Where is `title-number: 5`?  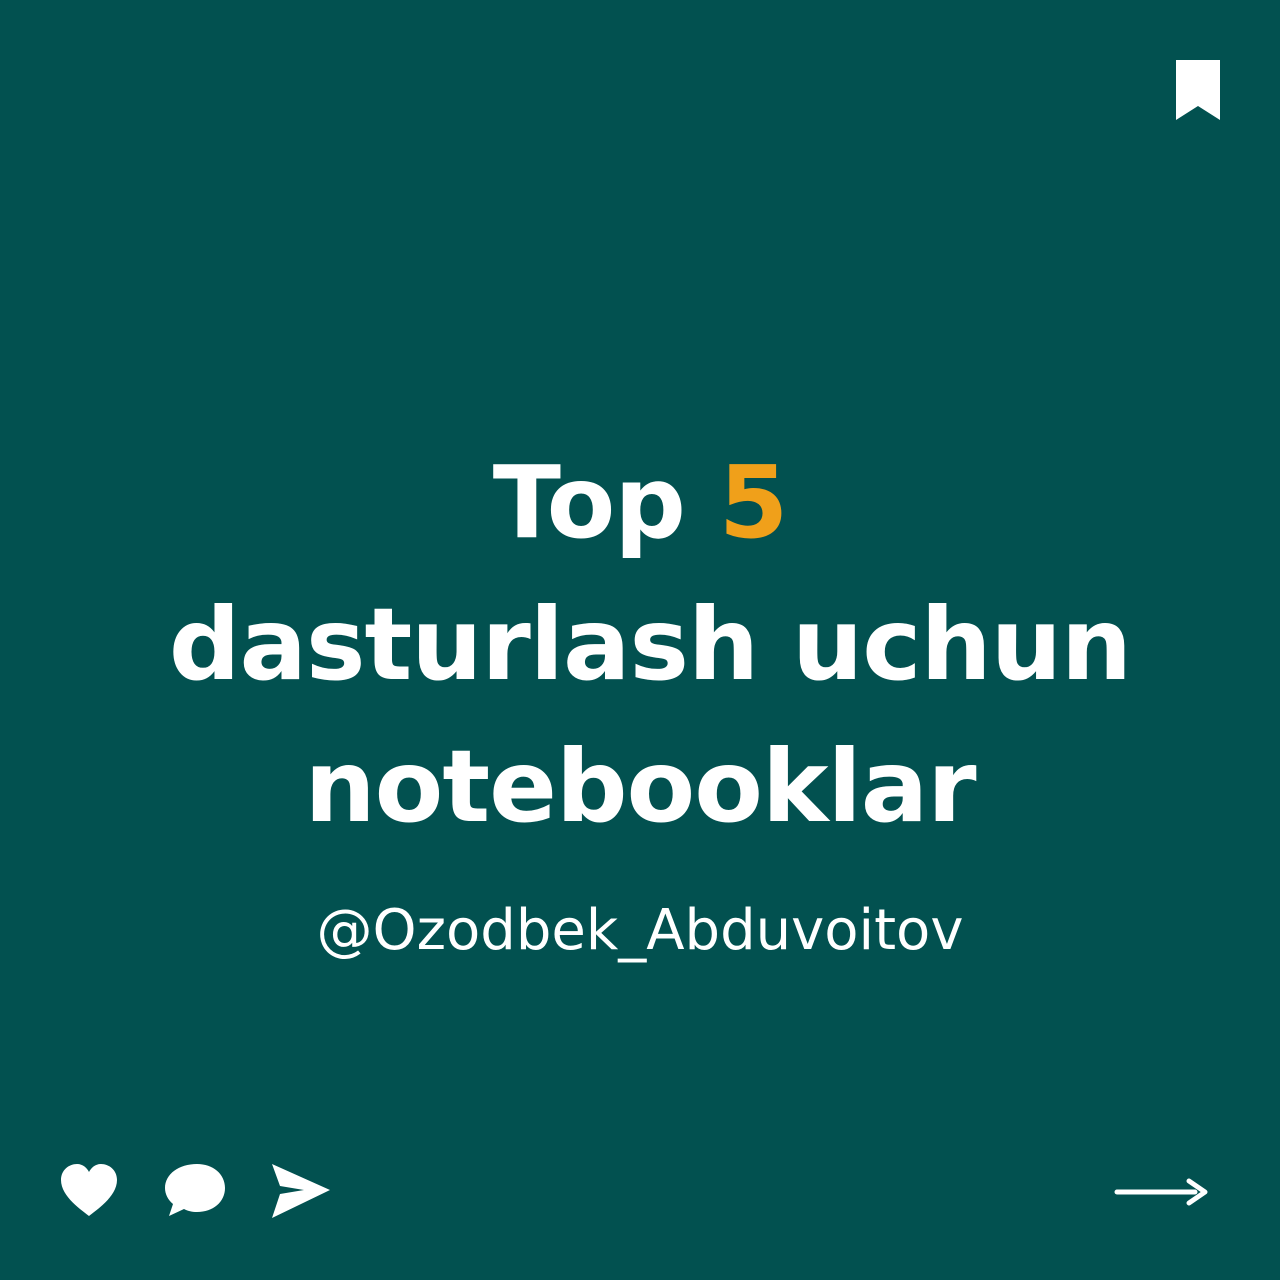
title-number: 5 is located at coordinates (753, 502).